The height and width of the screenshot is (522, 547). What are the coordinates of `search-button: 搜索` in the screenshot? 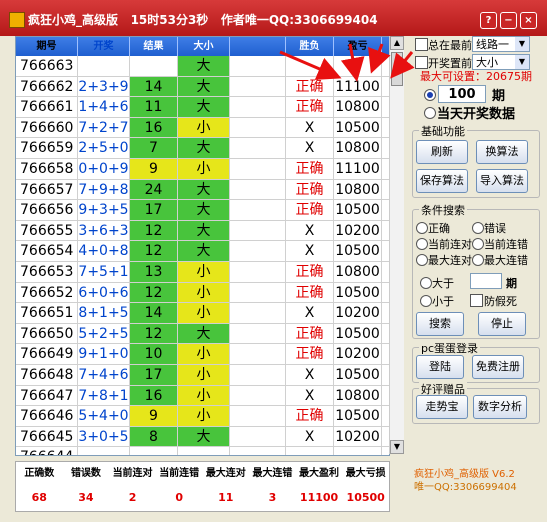 It's located at (440, 324).